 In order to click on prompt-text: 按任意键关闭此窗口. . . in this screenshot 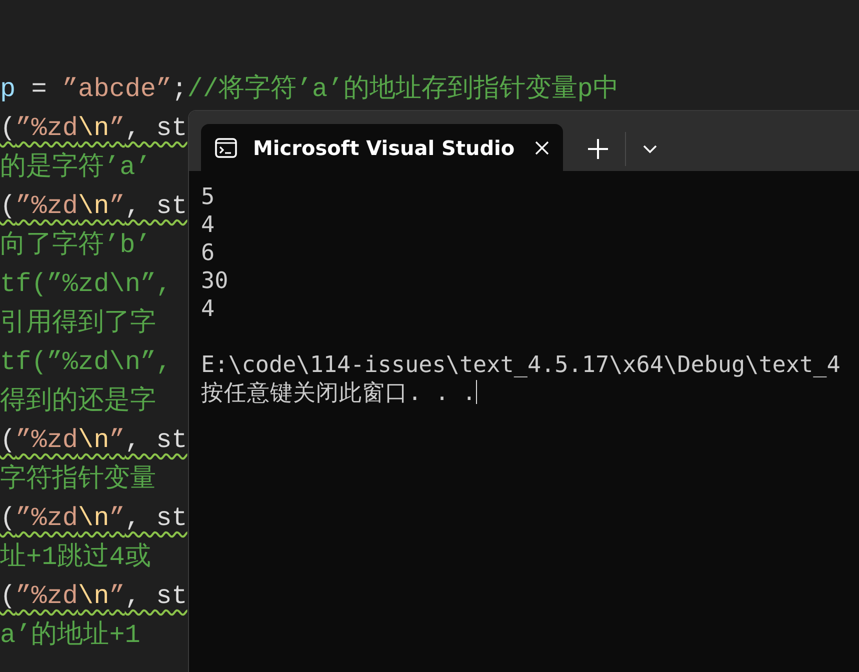, I will do `click(338, 393)`.